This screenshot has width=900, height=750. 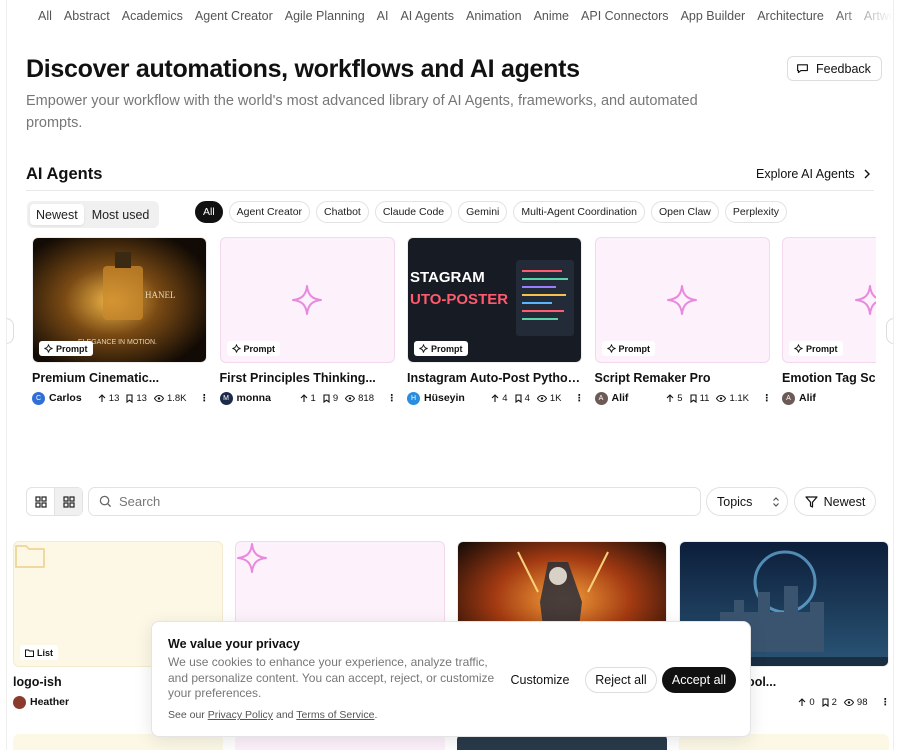 I want to click on save-count: 2, so click(x=829, y=702).